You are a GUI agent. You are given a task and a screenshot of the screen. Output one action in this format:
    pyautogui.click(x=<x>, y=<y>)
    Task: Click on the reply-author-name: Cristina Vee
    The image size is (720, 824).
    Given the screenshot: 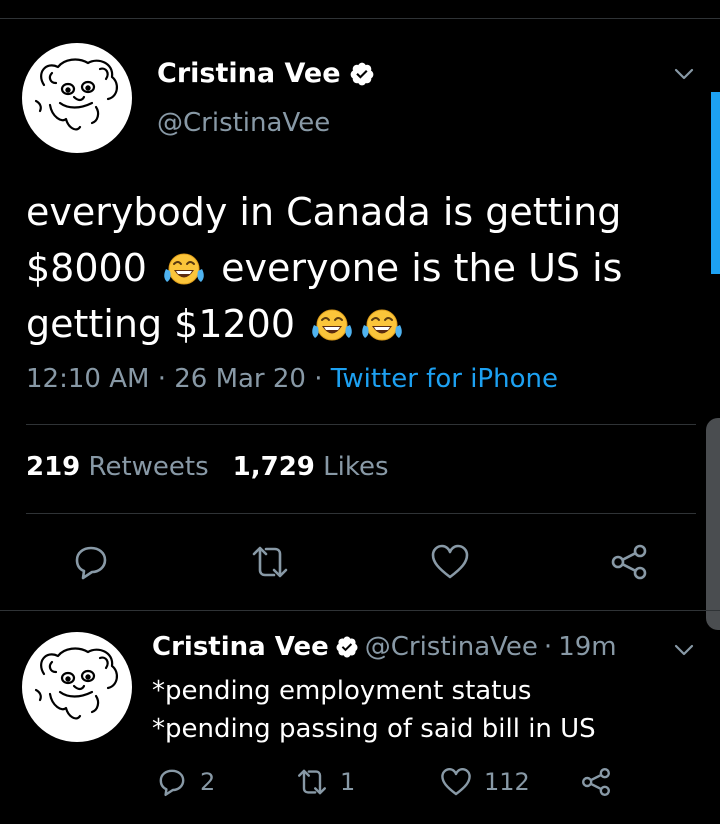 What is the action you would take?
    pyautogui.click(x=240, y=647)
    